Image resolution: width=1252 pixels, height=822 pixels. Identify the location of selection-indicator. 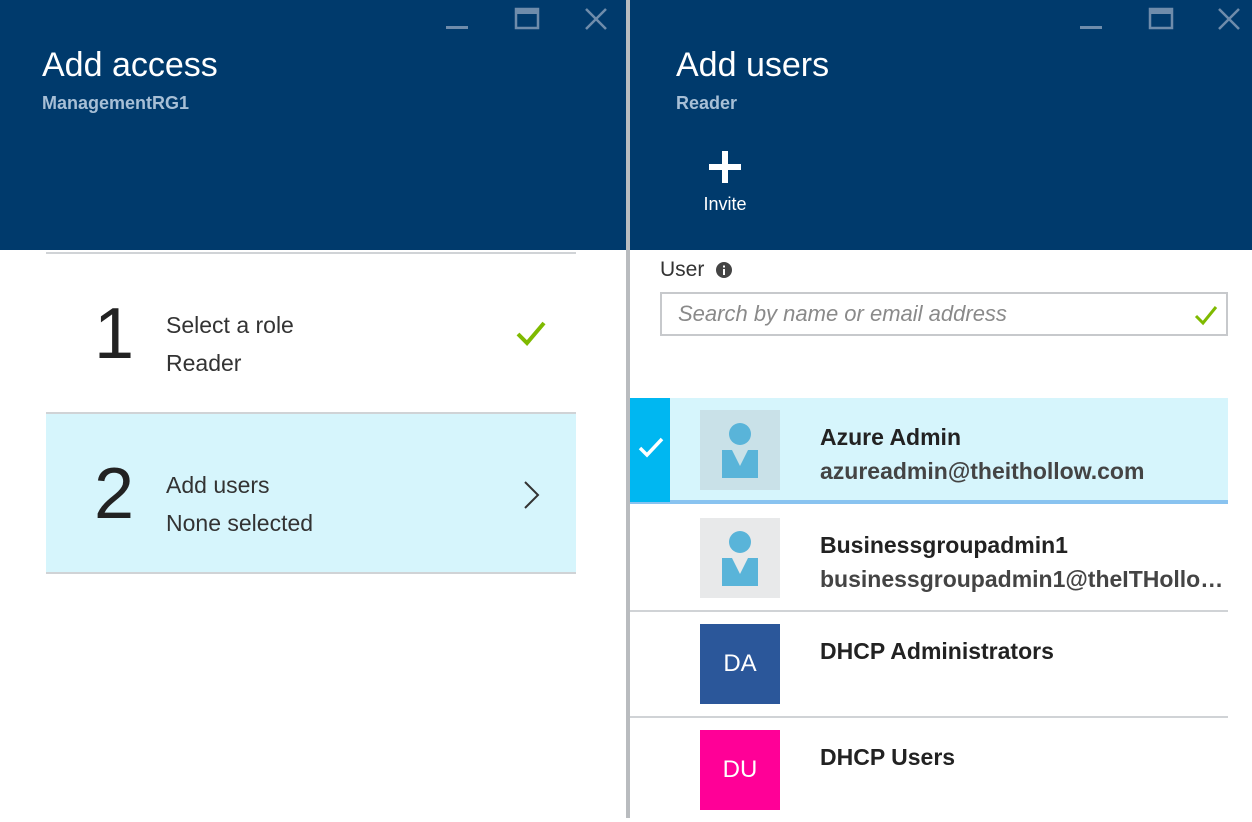
(650, 450).